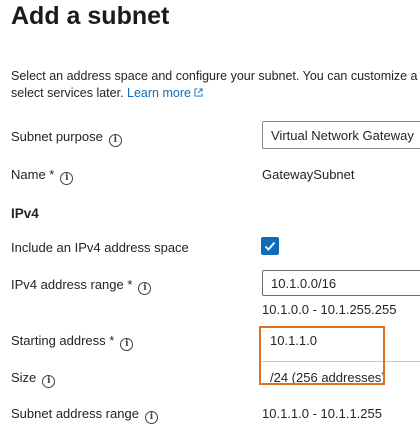  I want to click on highlight-box, so click(322, 355).